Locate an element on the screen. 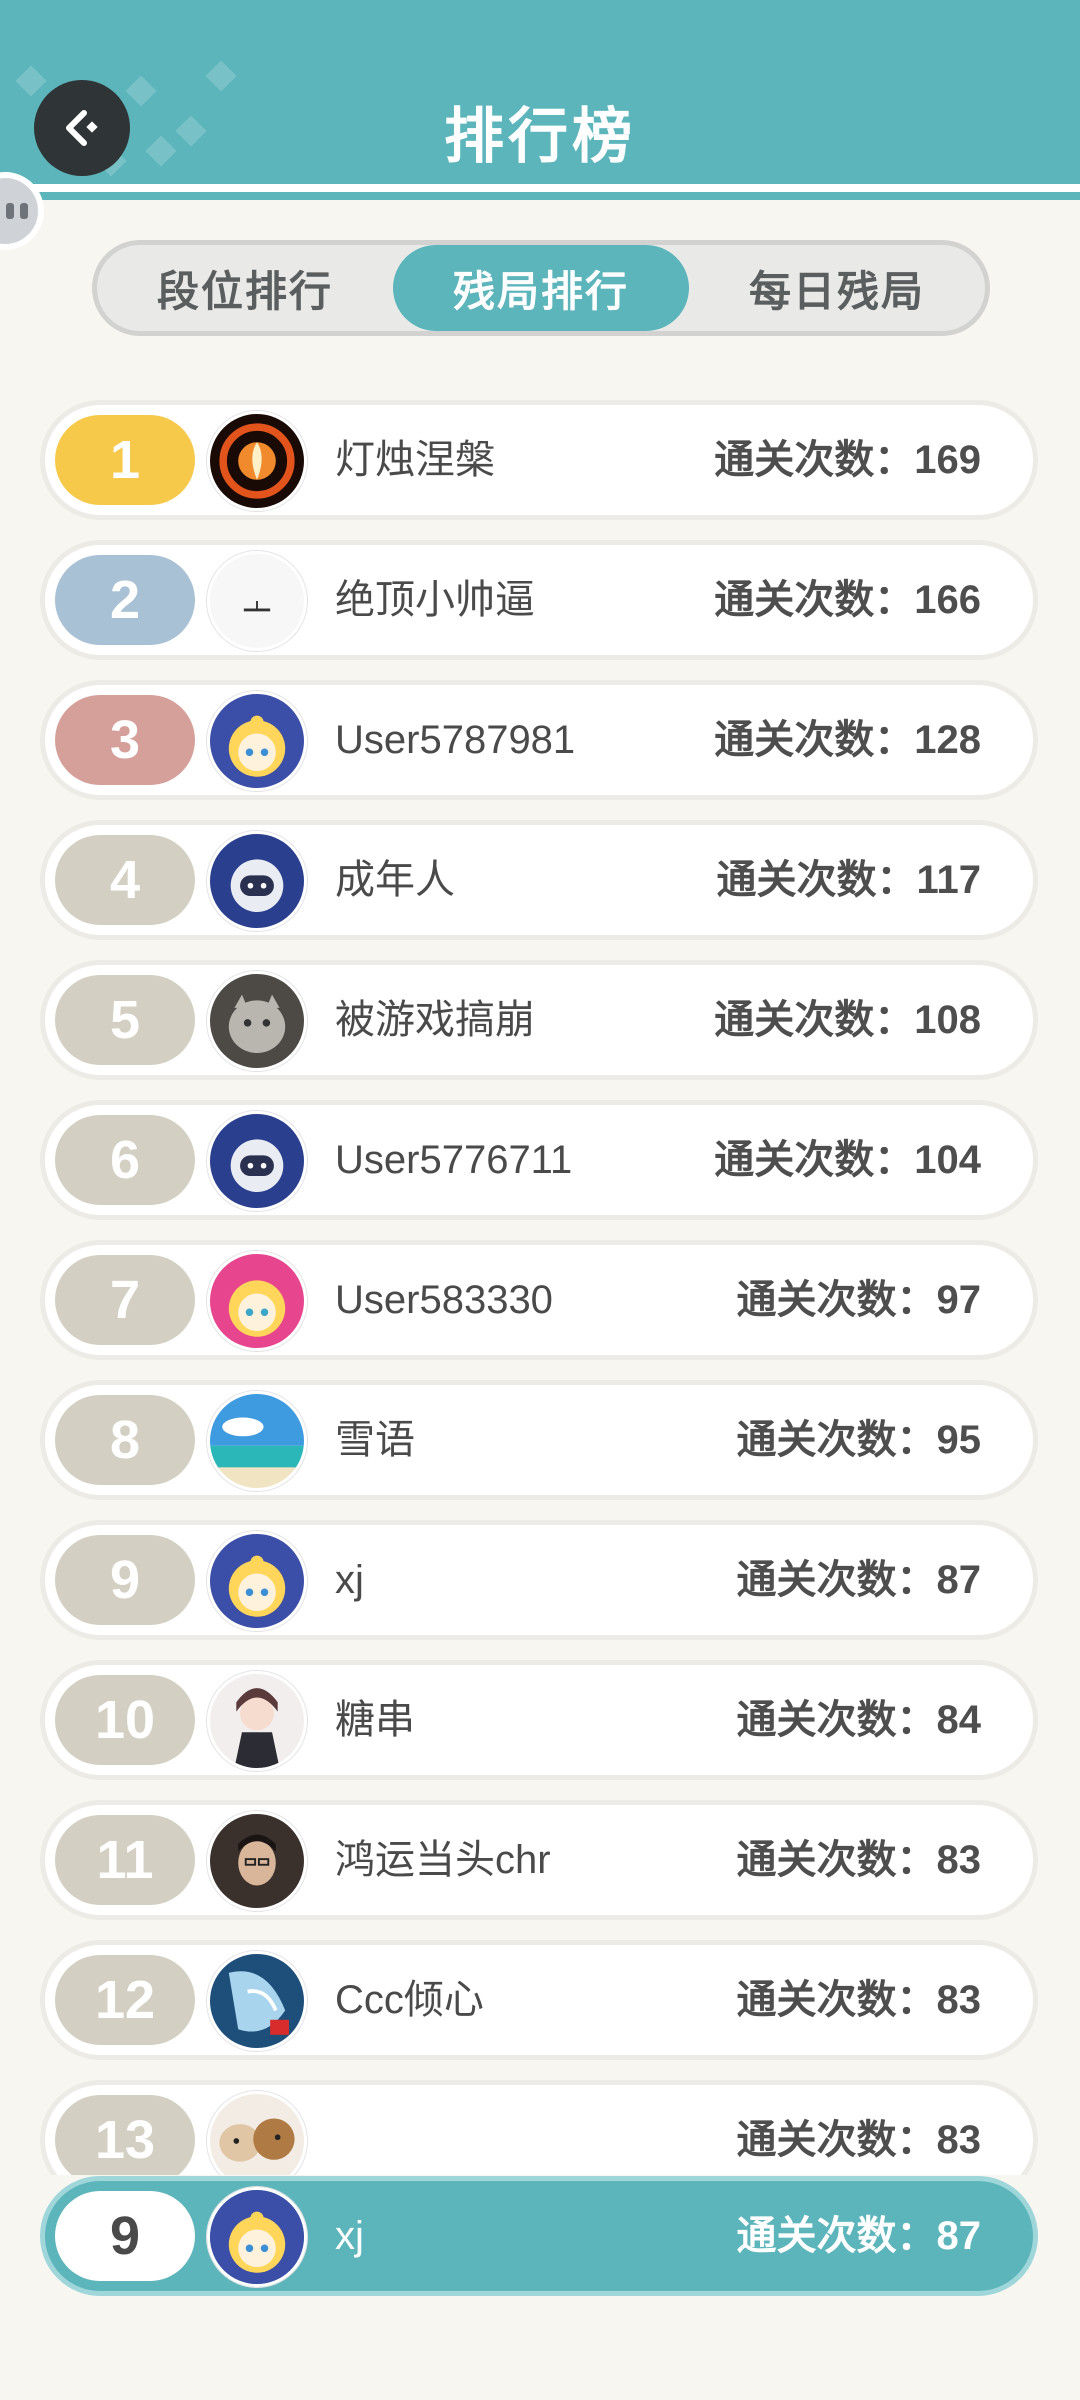 Image resolution: width=1080 pixels, height=2400 pixels. boat-avatar-icon is located at coordinates (257, 601).